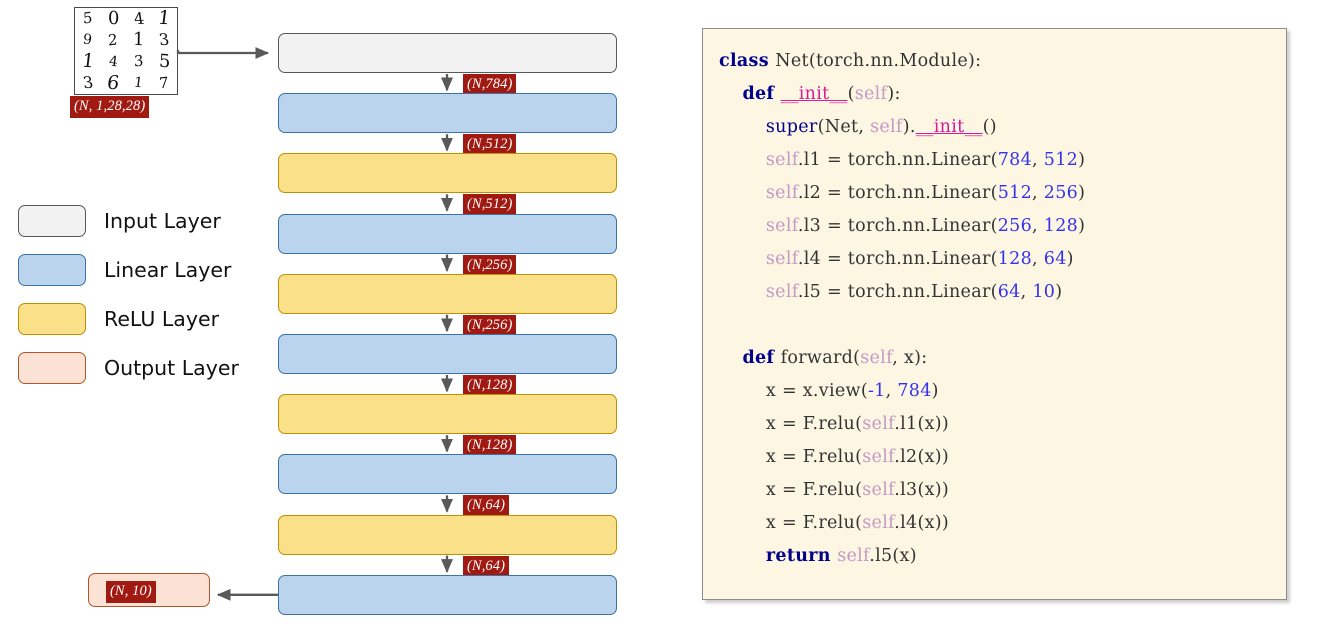 Image resolution: width=1322 pixels, height=626 pixels. Describe the element at coordinates (894, 94) in the screenshot. I see `code-token: ):` at that location.